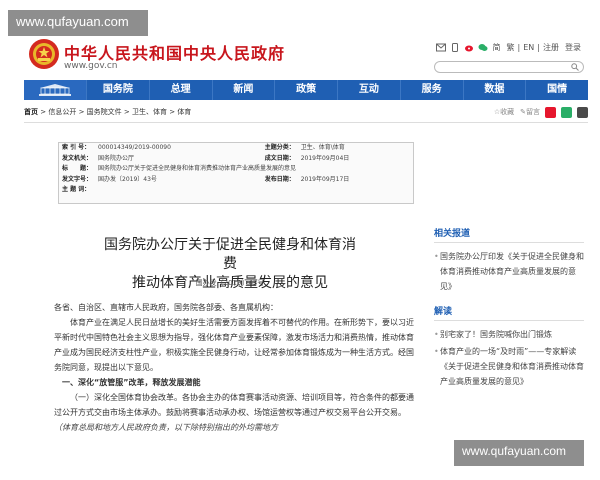 The image size is (600, 480). I want to click on nav-policy: 政策, so click(305, 90).